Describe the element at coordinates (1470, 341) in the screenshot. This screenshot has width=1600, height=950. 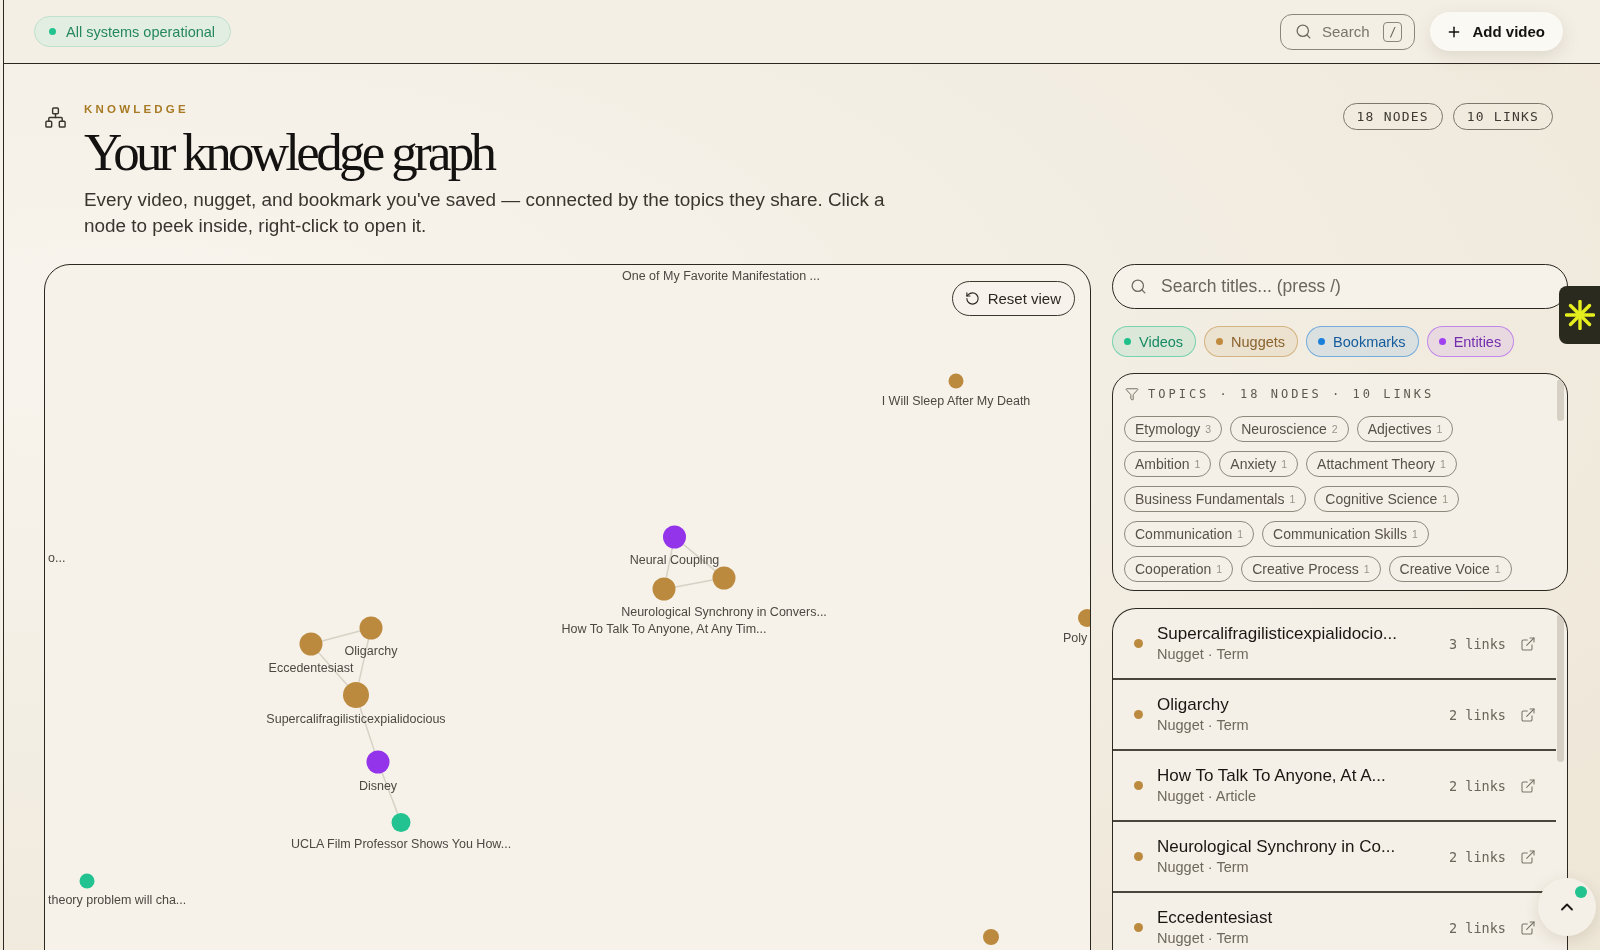
I see `filter-chip: Entities` at that location.